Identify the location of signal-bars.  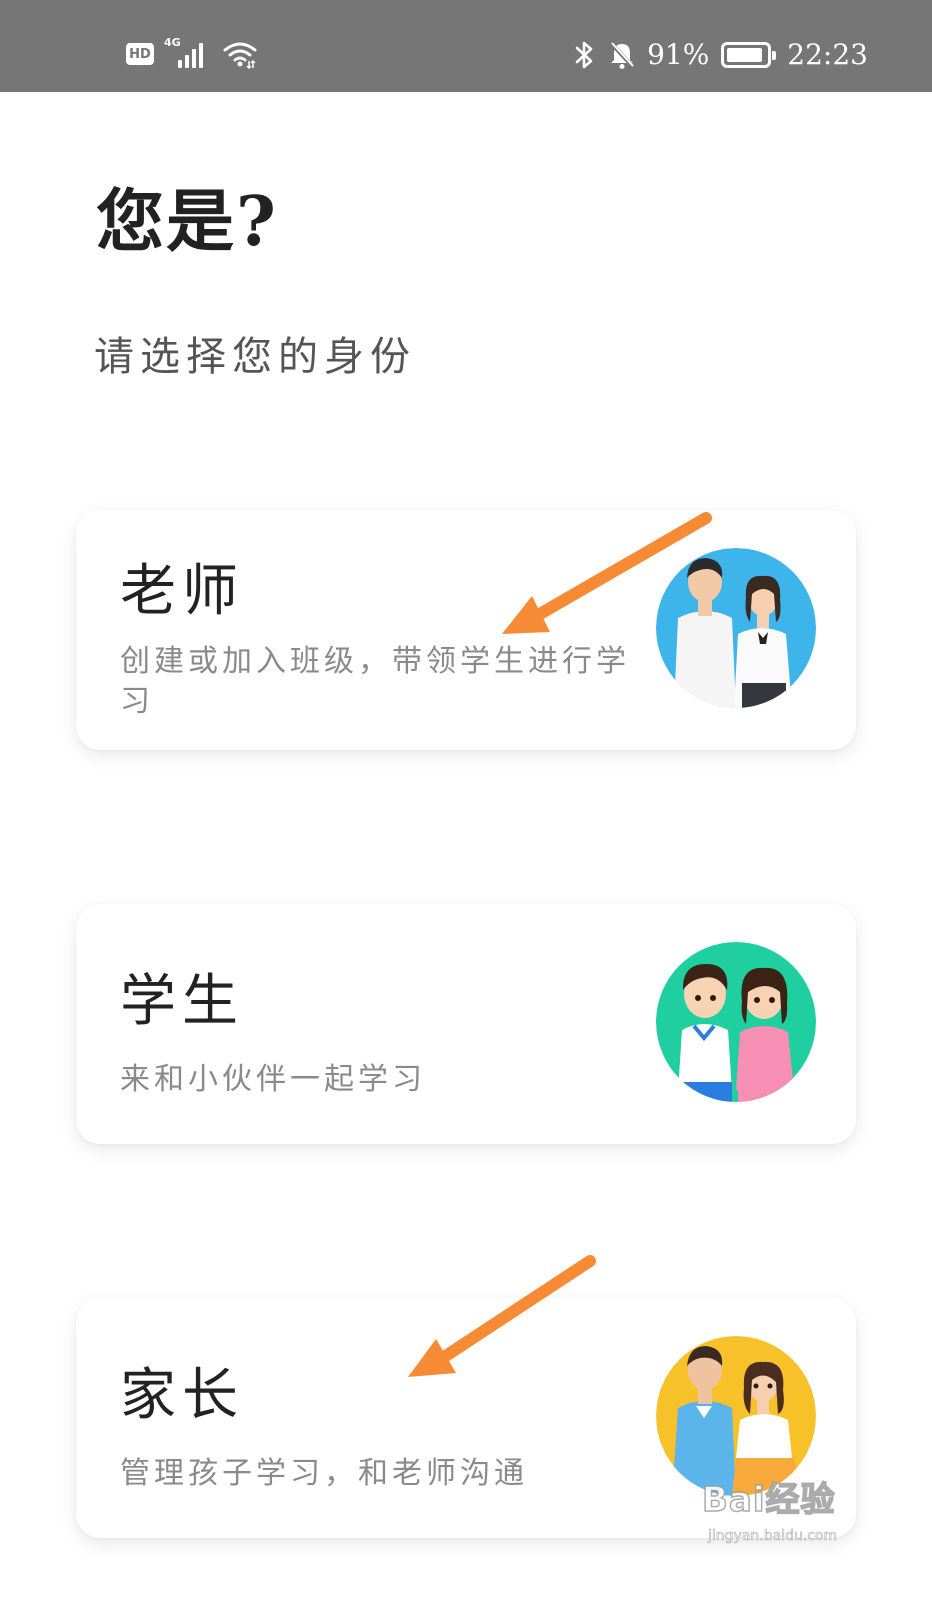
(190, 55).